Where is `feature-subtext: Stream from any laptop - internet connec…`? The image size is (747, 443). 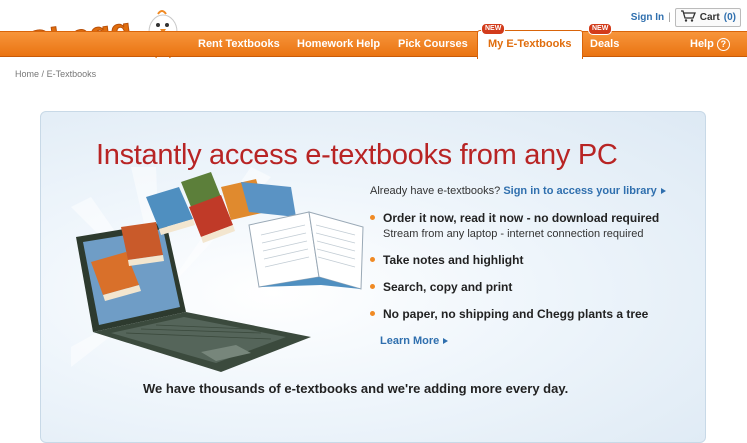 feature-subtext: Stream from any laptop - internet connec… is located at coordinates (513, 234).